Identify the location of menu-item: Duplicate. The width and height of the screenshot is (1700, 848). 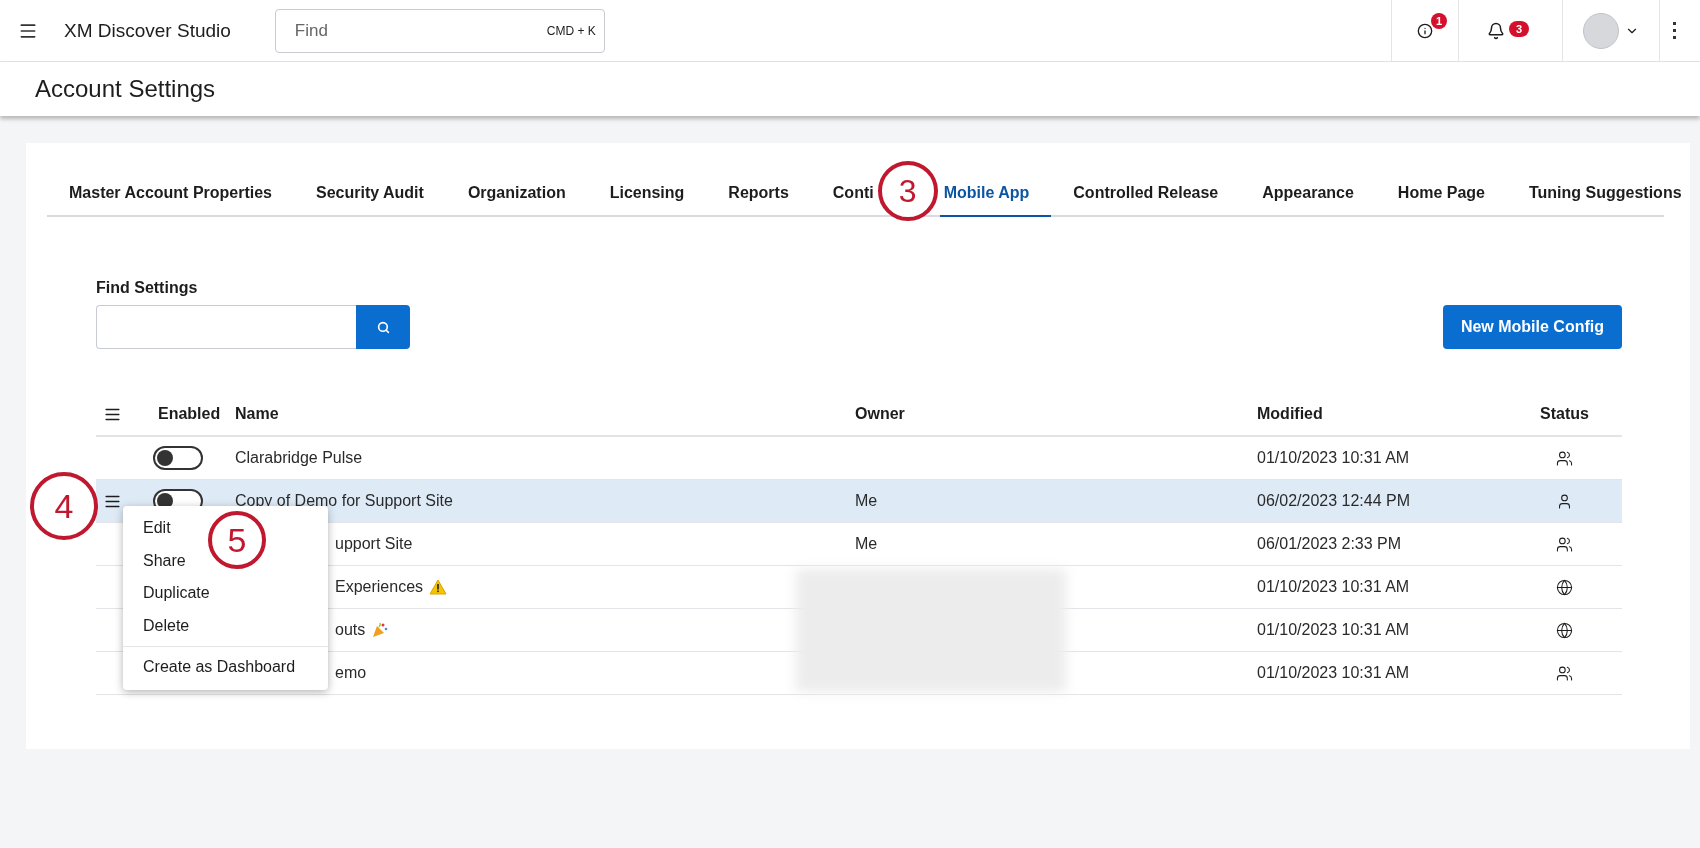
(176, 593).